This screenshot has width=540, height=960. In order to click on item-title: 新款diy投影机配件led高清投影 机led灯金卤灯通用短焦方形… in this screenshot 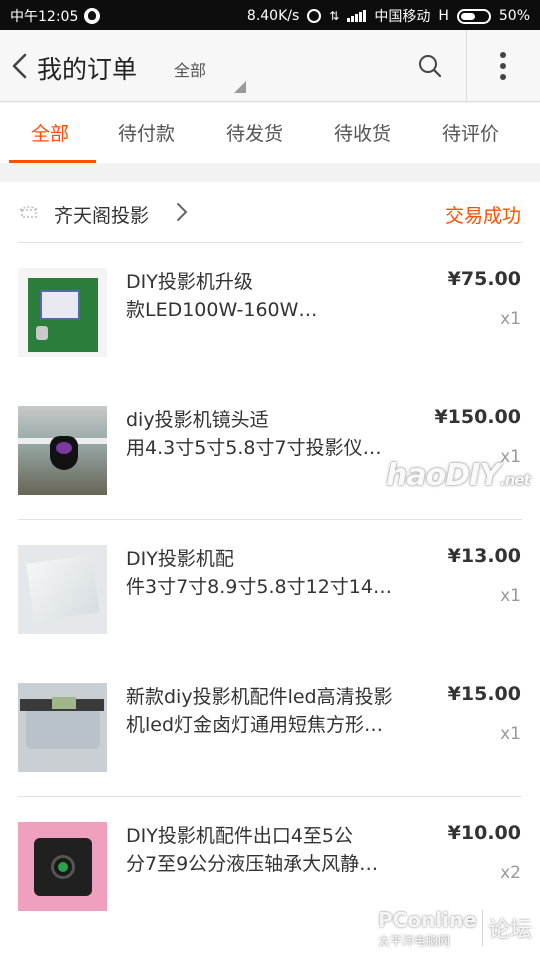, I will do `click(276, 711)`.